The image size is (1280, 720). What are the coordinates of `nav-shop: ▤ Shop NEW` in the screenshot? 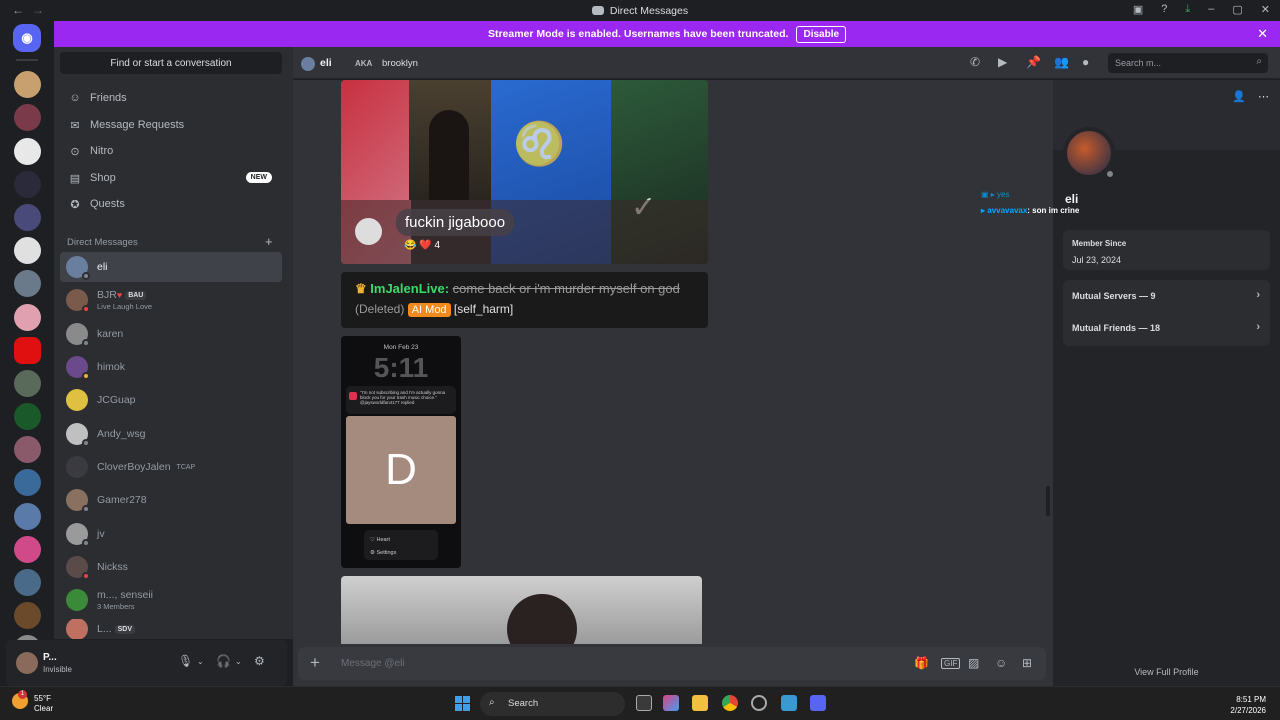 It's located at (171, 178).